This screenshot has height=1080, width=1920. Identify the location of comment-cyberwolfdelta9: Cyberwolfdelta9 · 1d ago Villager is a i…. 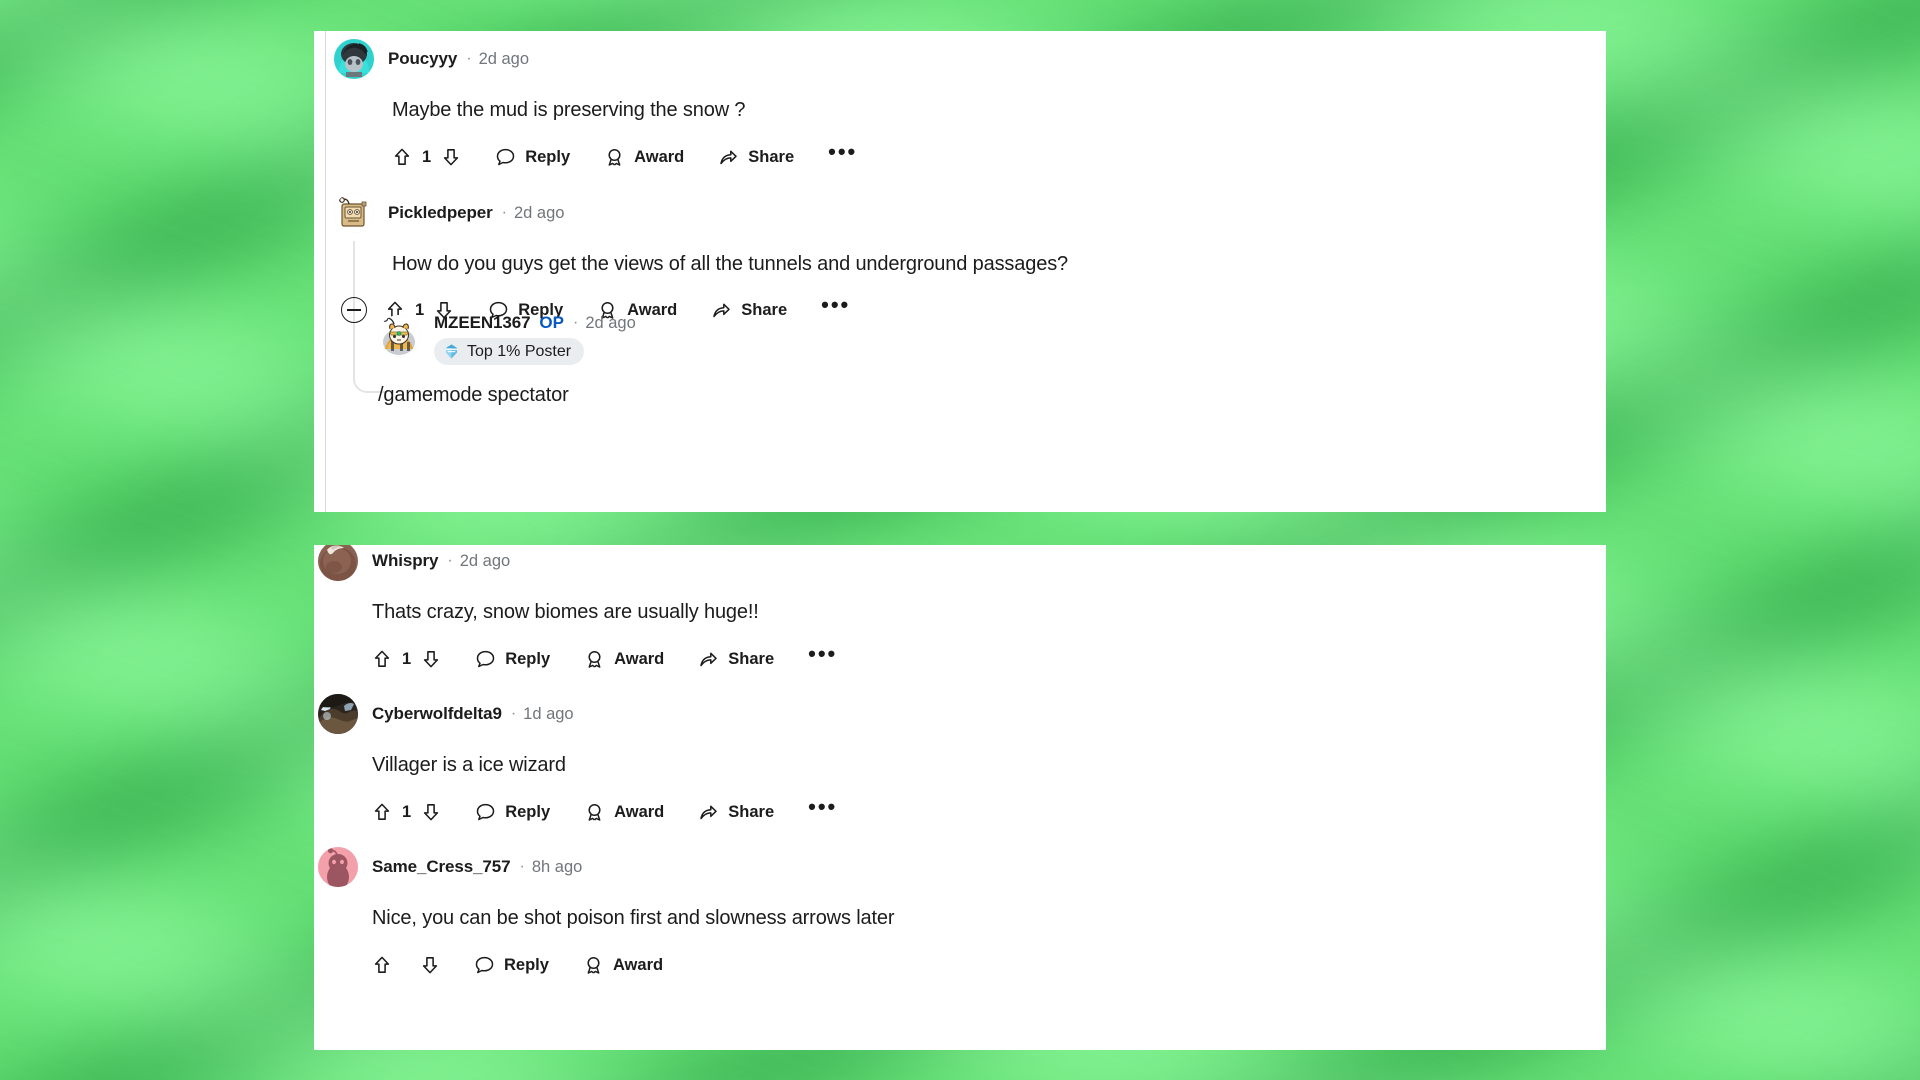
(577, 761).